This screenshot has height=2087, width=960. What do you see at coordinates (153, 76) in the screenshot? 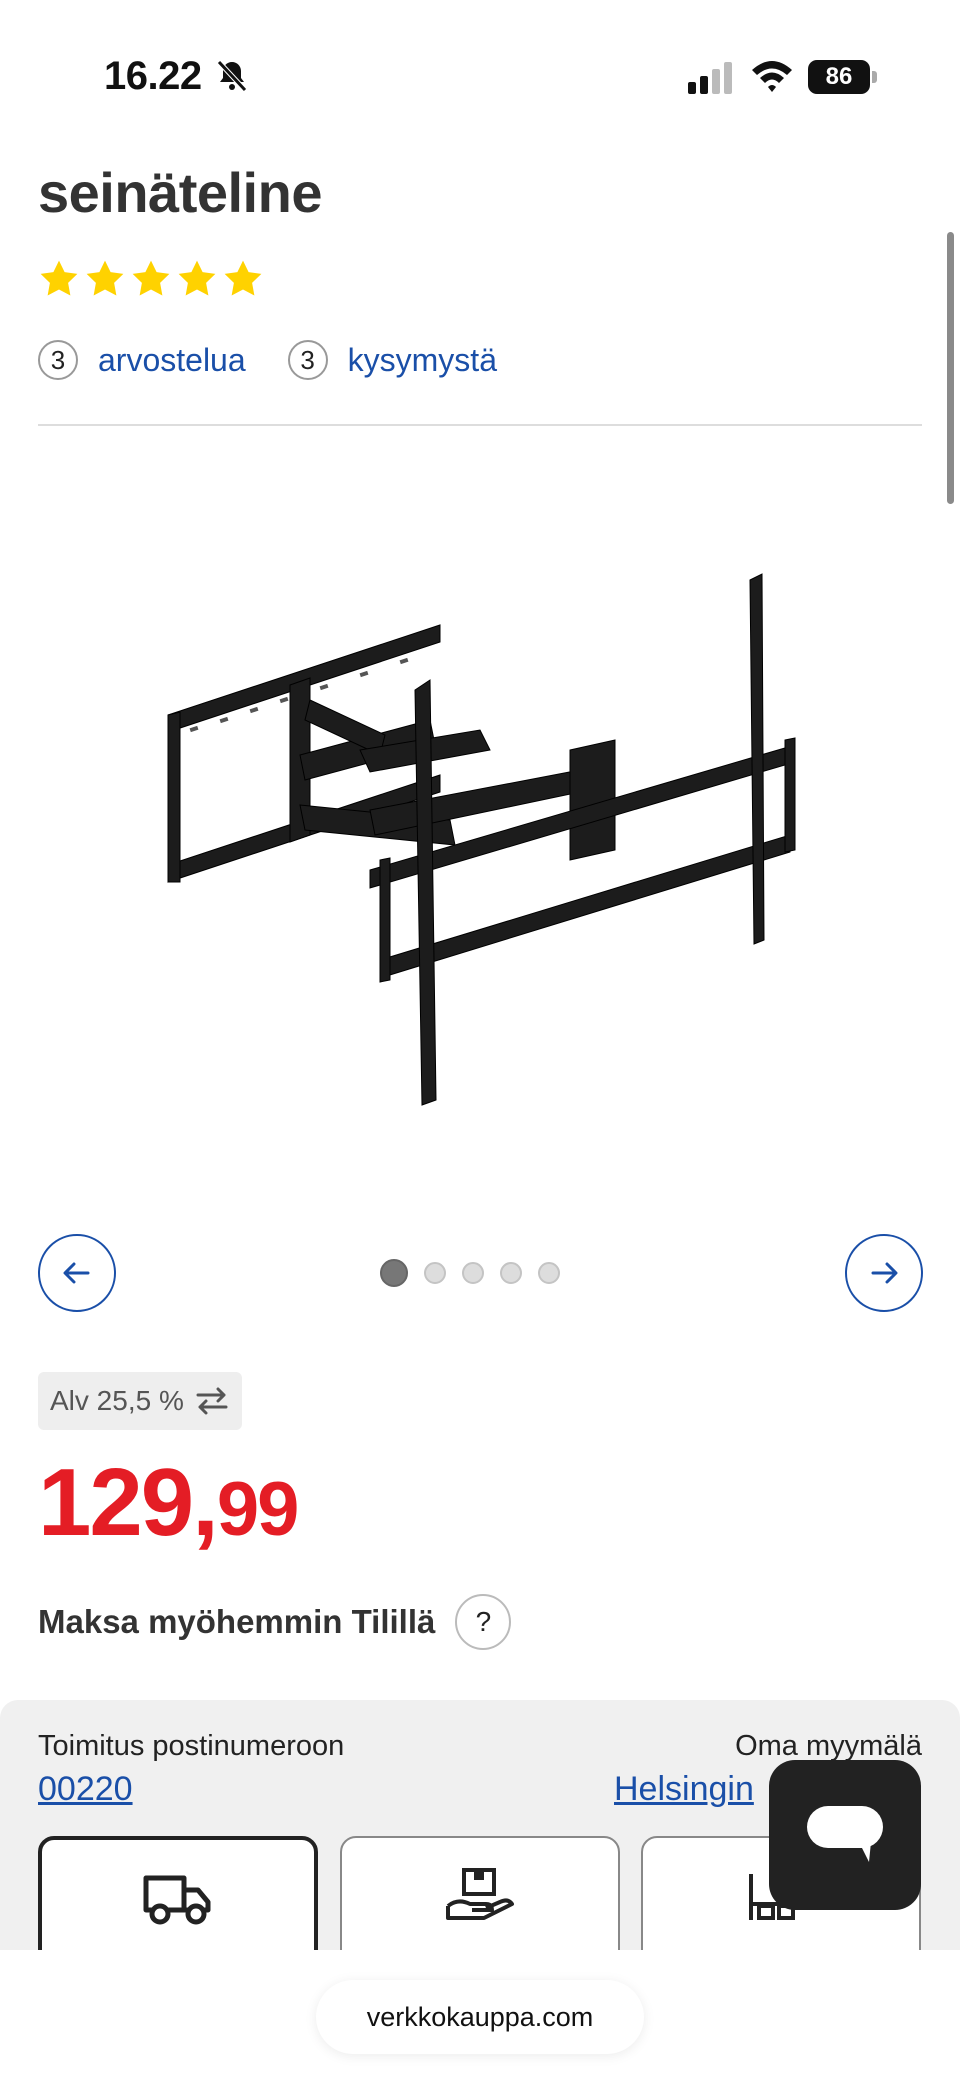
I see `status-time: 16.22` at bounding box center [153, 76].